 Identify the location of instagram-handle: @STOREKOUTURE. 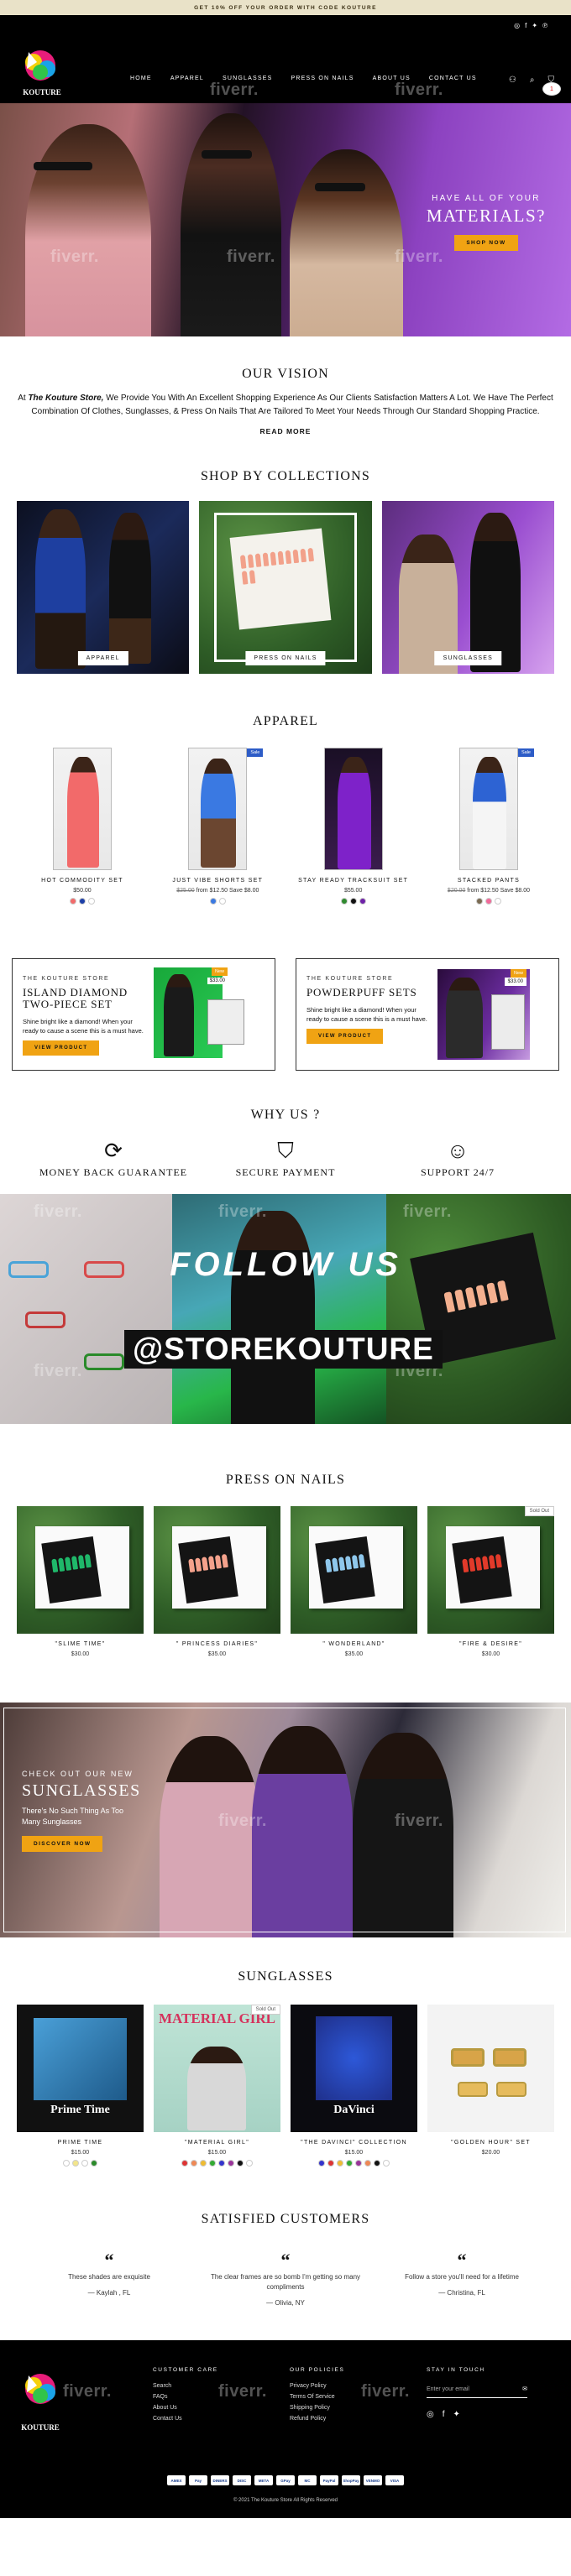
(283, 1349).